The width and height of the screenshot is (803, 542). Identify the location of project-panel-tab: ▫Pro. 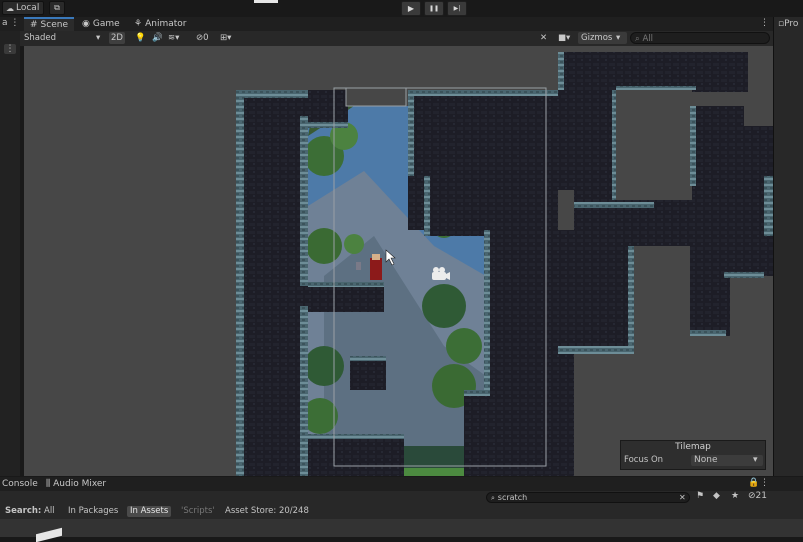
(788, 24).